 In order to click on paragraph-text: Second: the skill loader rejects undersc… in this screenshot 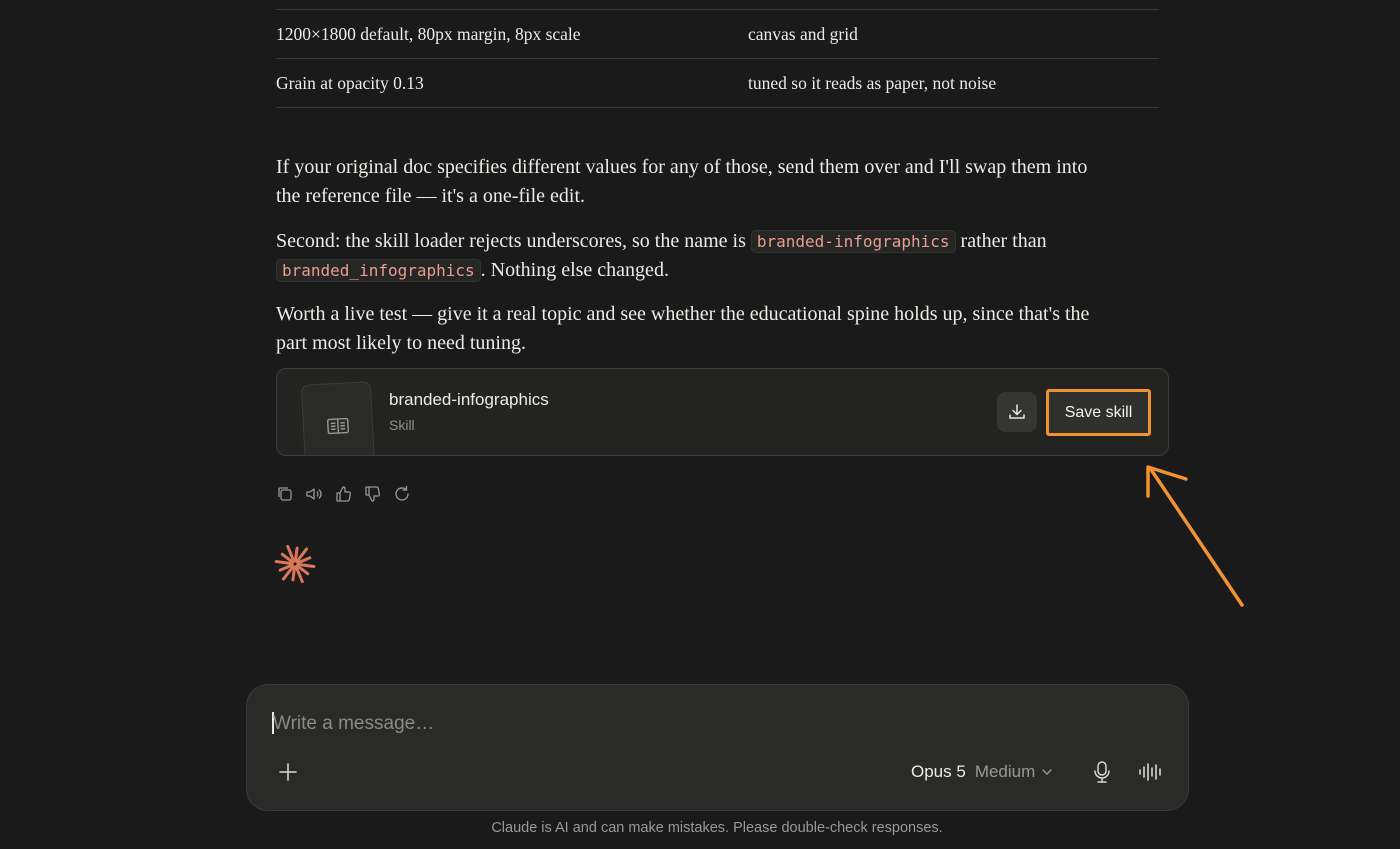, I will do `click(513, 241)`.